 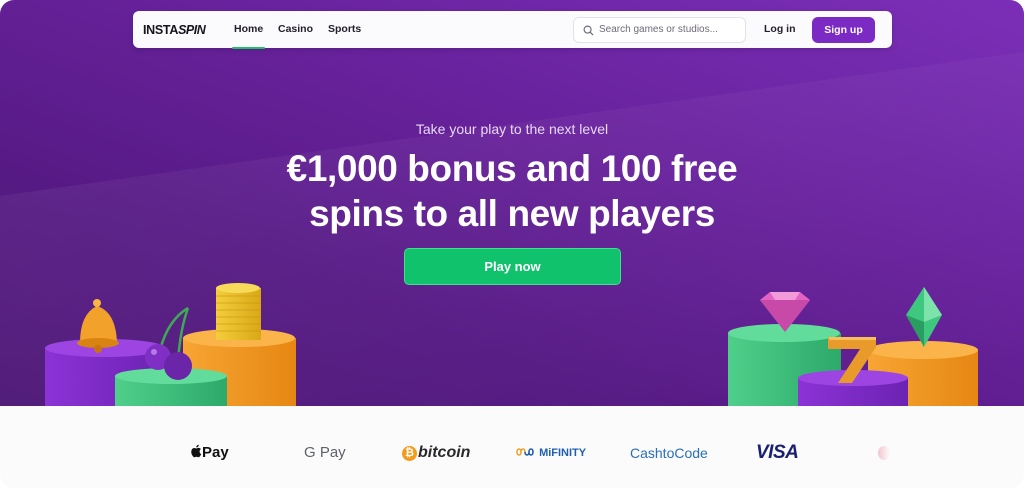 What do you see at coordinates (512, 266) in the screenshot?
I see `play-now-button: Play now` at bounding box center [512, 266].